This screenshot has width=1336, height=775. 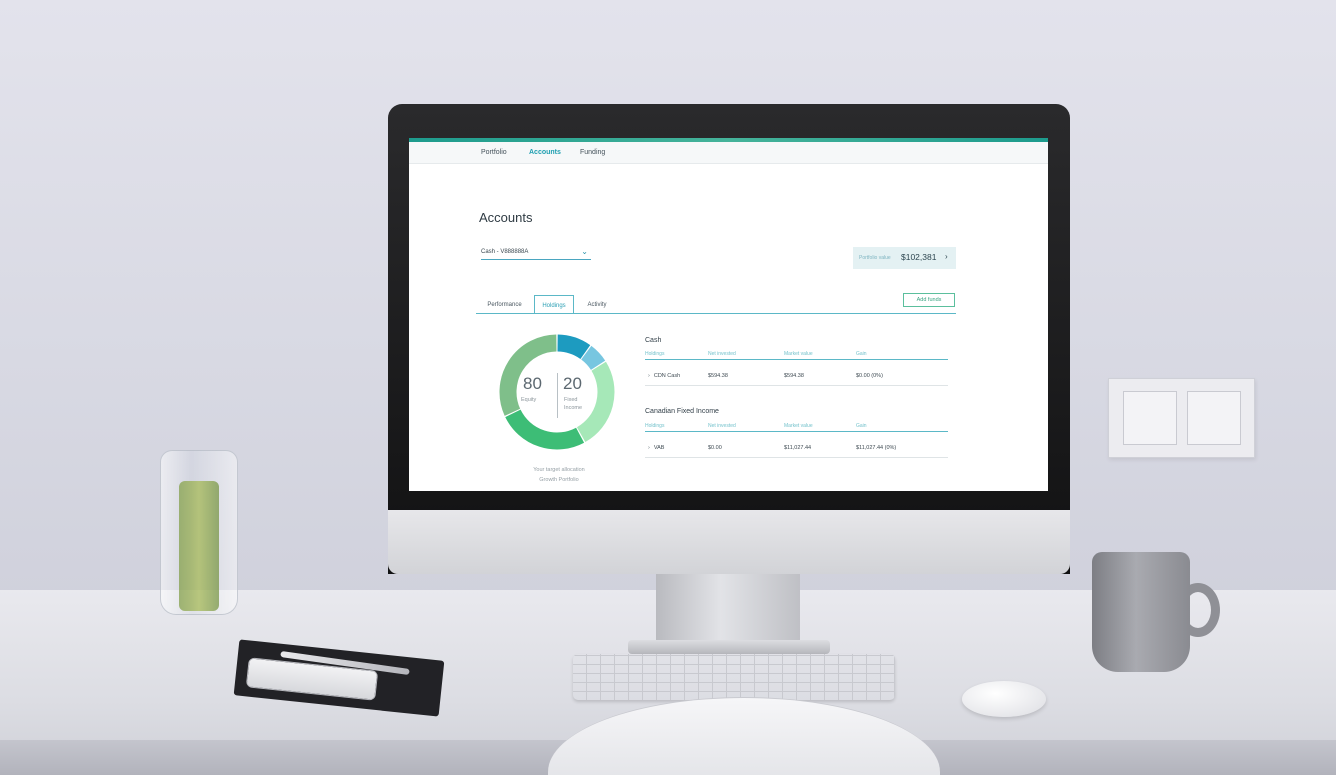 What do you see at coordinates (1150, 418) in the screenshot?
I see `light-switch-left` at bounding box center [1150, 418].